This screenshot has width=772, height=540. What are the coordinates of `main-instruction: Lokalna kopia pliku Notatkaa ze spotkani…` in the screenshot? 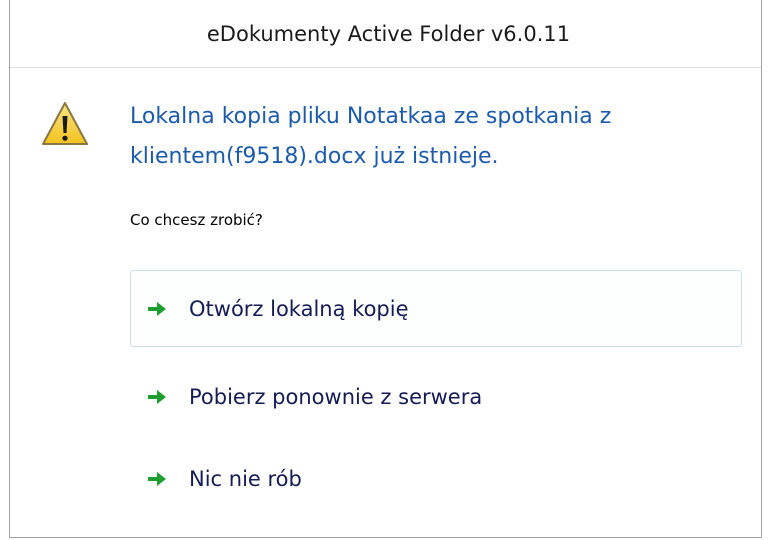 It's located at (371, 136).